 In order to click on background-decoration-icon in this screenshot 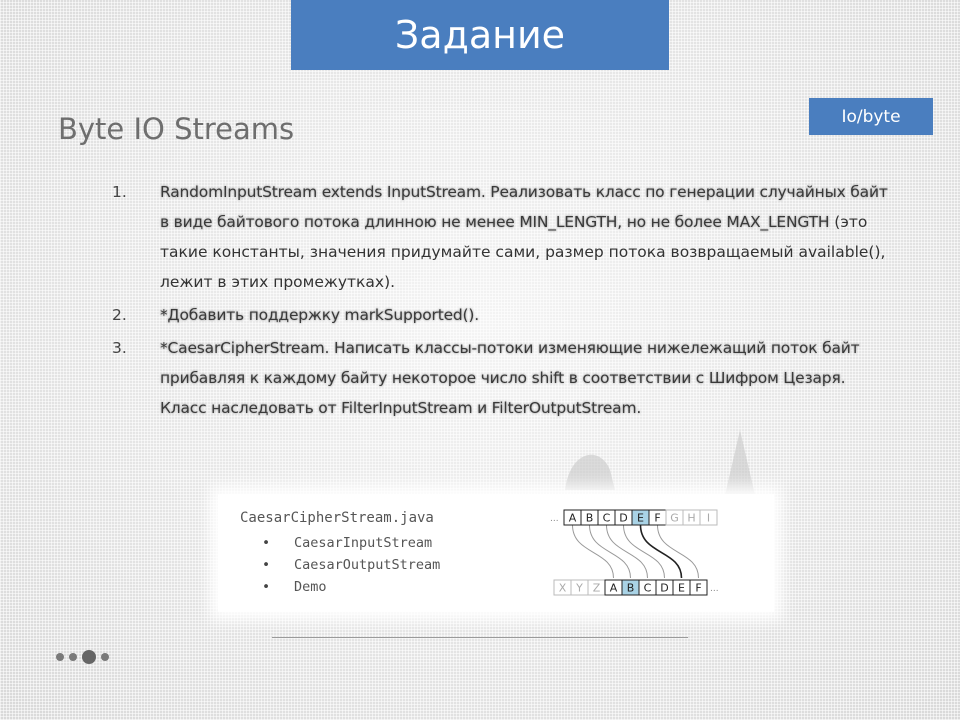, I will do `click(660, 462)`.